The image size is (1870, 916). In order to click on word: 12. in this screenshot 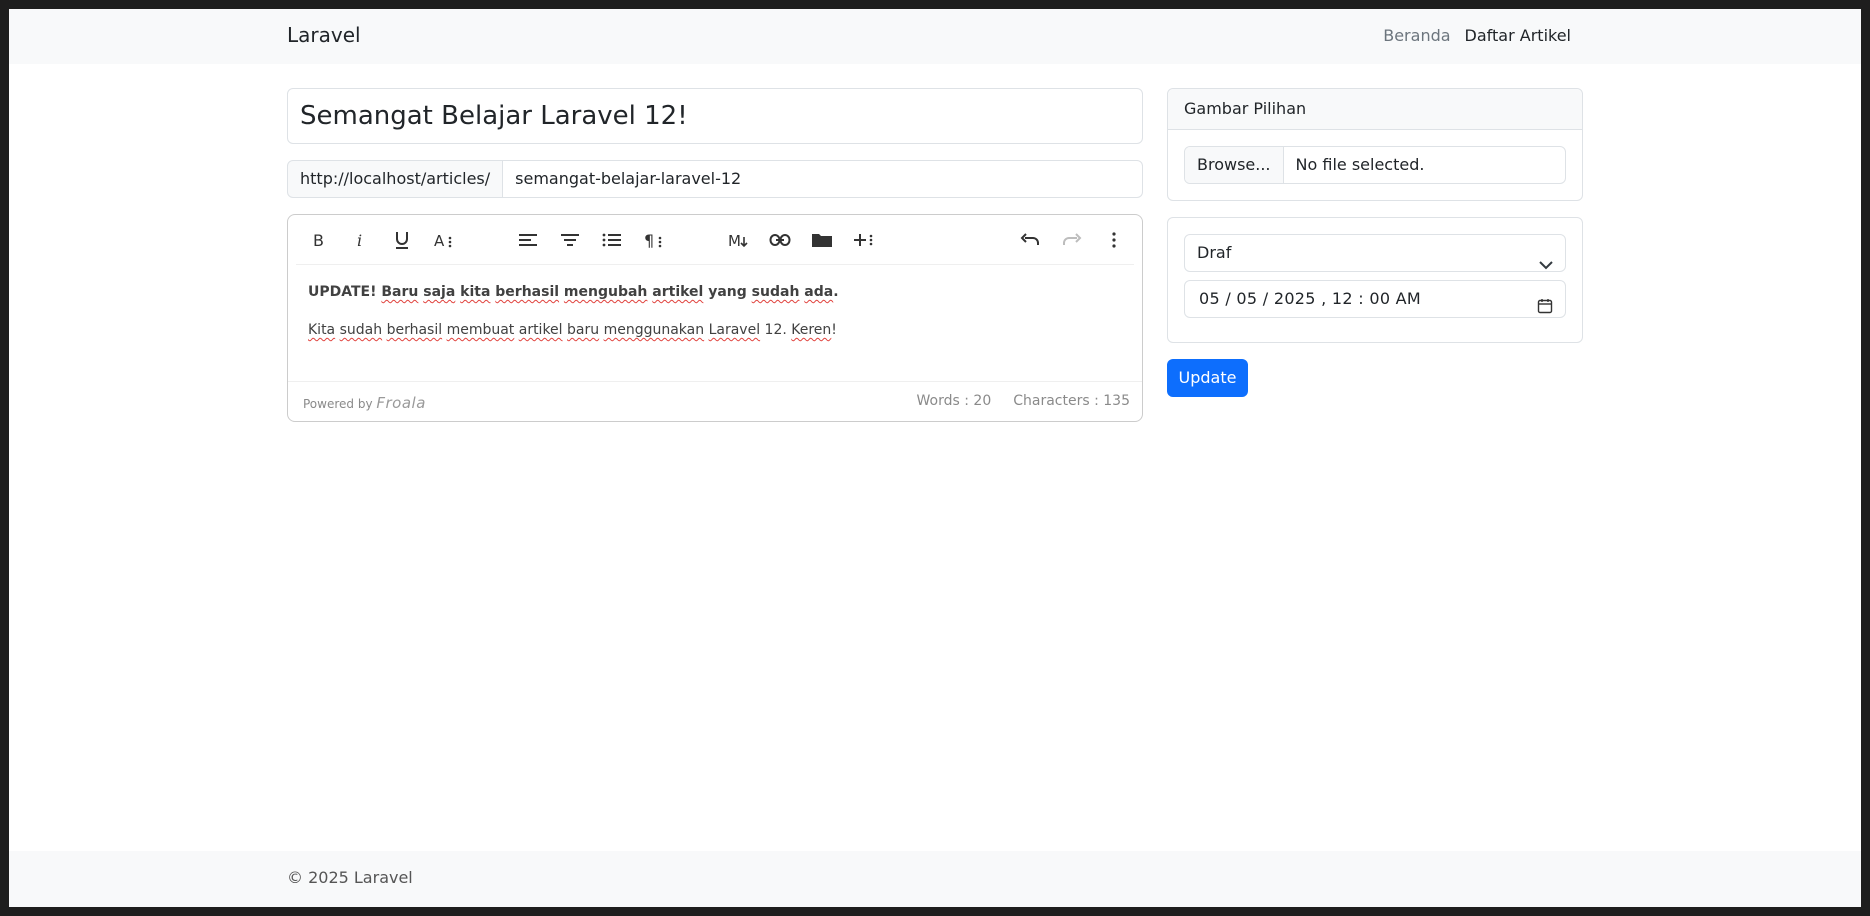, I will do `click(775, 330)`.